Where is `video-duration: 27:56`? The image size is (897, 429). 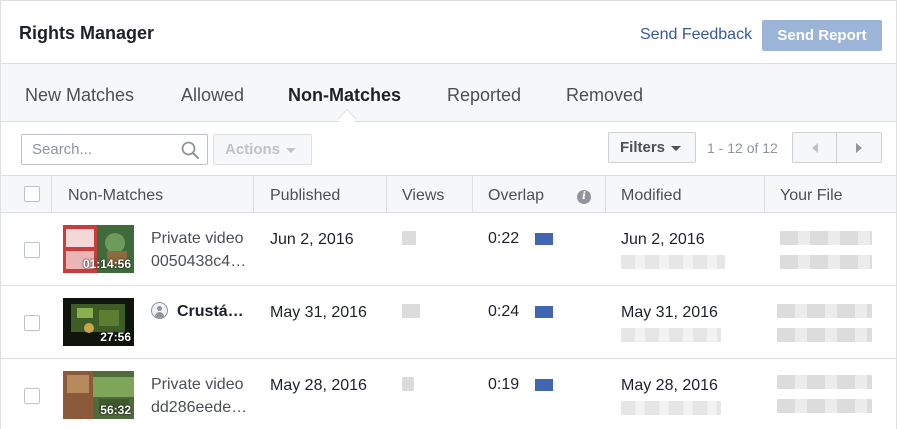
video-duration: 27:56 is located at coordinates (115, 337).